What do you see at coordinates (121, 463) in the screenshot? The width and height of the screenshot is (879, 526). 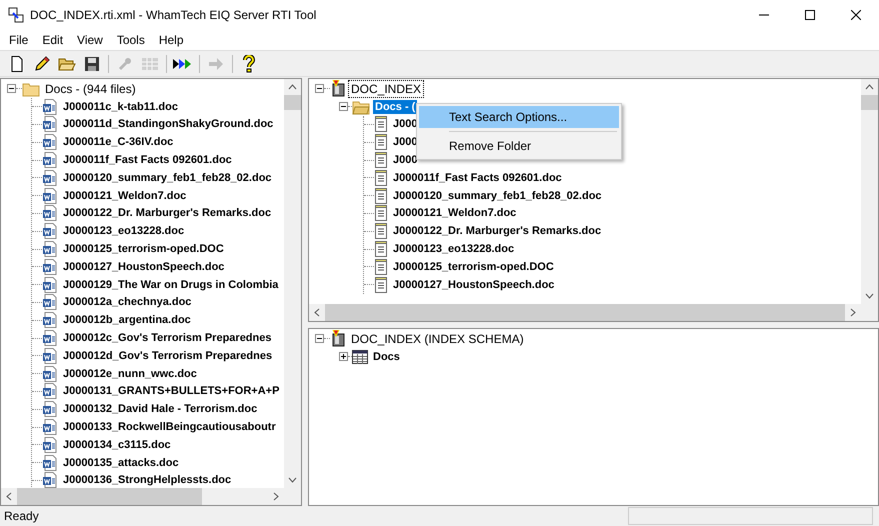 I see `tree-item: J0000135_attacks.doc` at bounding box center [121, 463].